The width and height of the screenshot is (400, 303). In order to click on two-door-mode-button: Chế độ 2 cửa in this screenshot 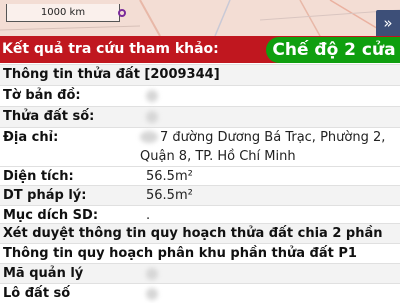, I will do `click(333, 50)`.